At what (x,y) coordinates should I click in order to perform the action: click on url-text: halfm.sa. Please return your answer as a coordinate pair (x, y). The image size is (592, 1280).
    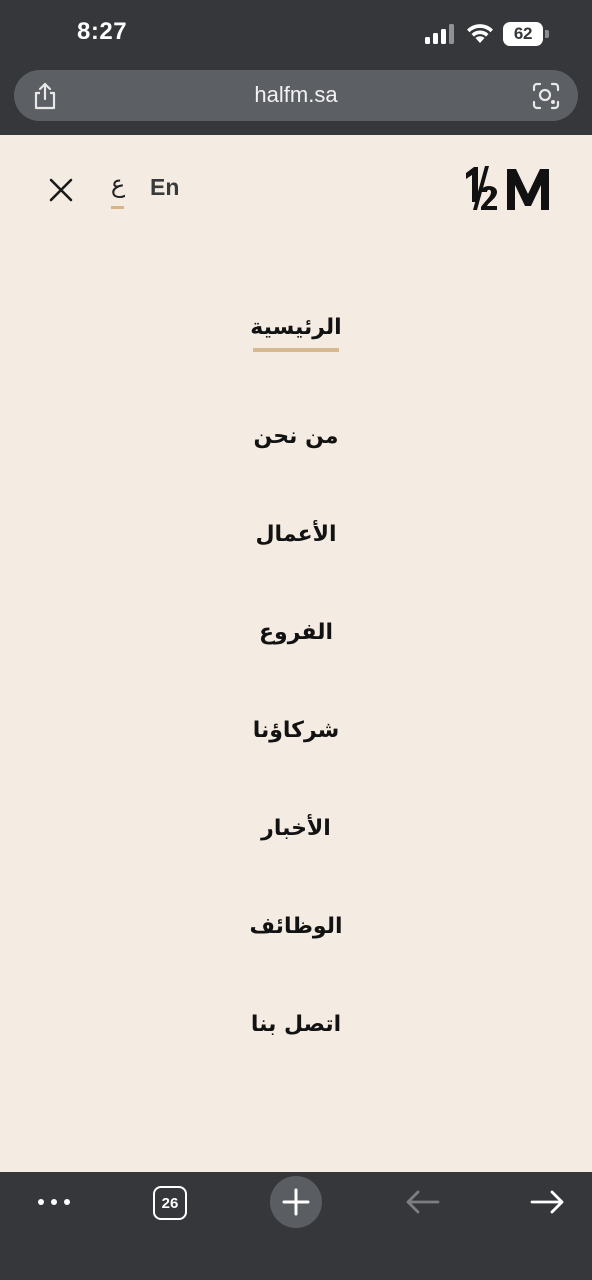
    Looking at the image, I should click on (296, 95).